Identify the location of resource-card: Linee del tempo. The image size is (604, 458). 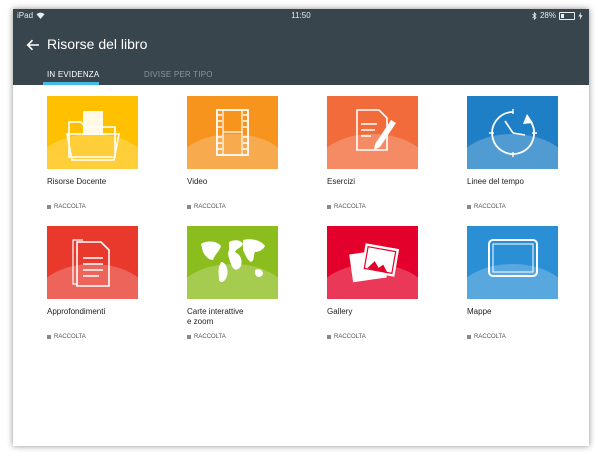
(512, 141).